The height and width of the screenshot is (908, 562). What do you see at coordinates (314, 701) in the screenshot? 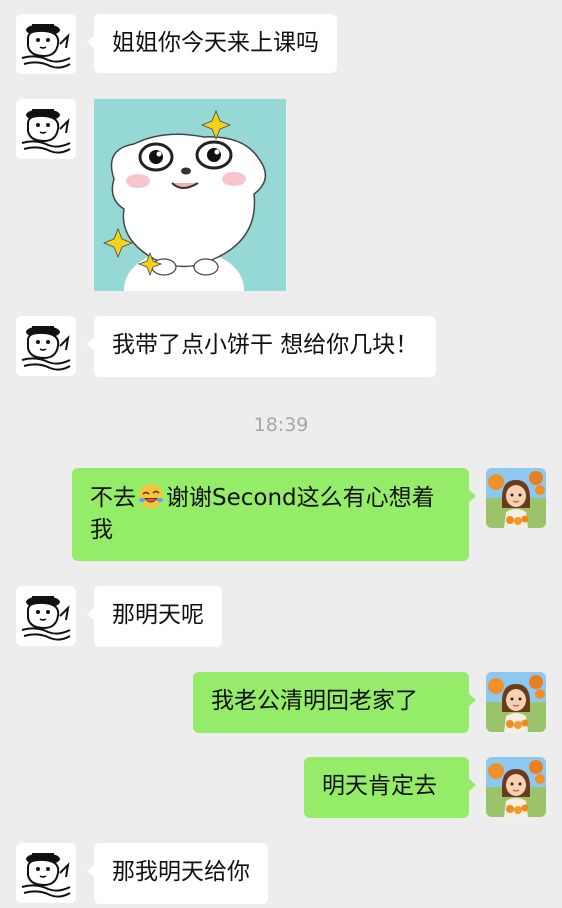
I see `message-text: 我老公清明回老家了` at bounding box center [314, 701].